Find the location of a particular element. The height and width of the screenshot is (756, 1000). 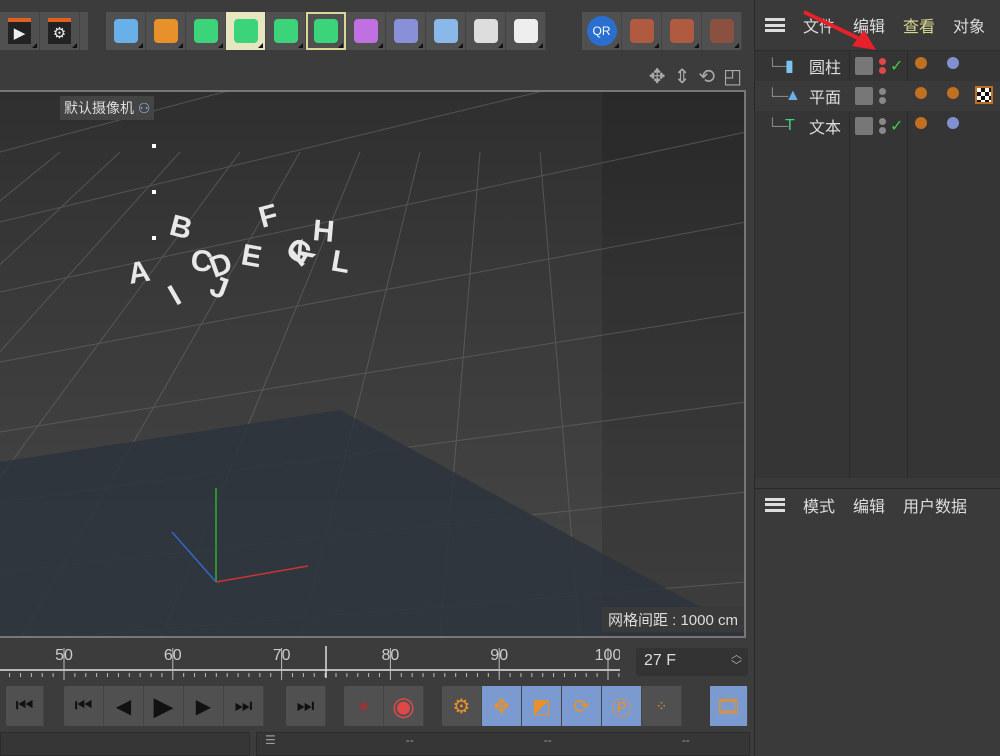

camera-icon: ⚇ is located at coordinates (144, 108).